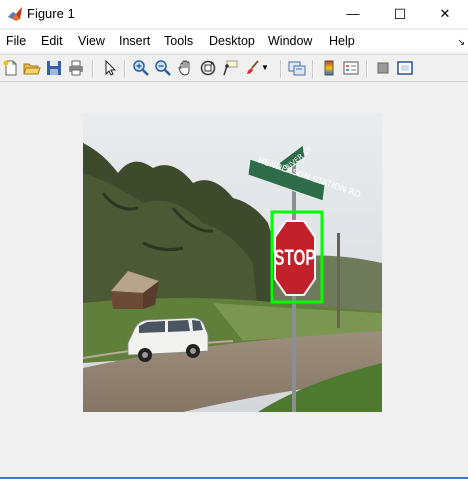  I want to click on menu-window: Window, so click(290, 41).